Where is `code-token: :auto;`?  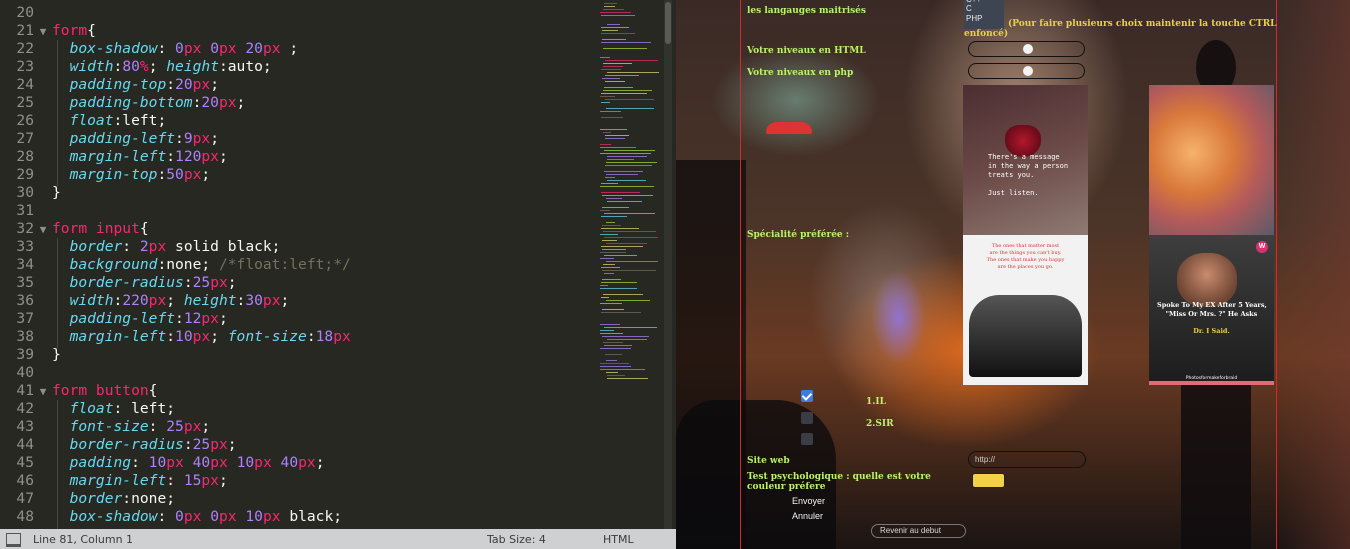
code-token: :auto; is located at coordinates (245, 66).